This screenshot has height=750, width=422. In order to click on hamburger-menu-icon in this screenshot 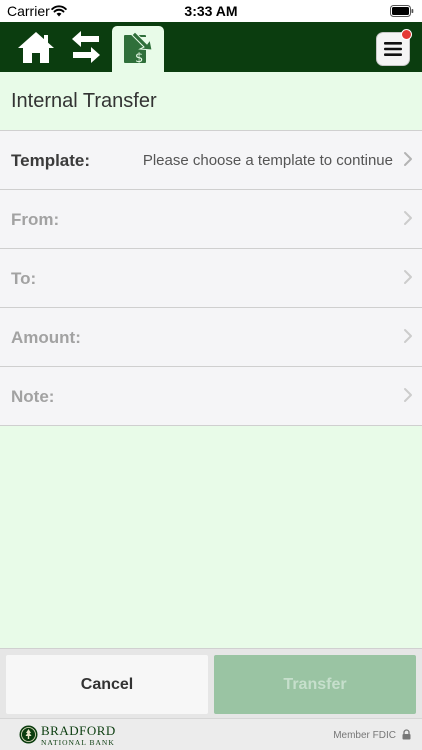, I will do `click(393, 49)`.